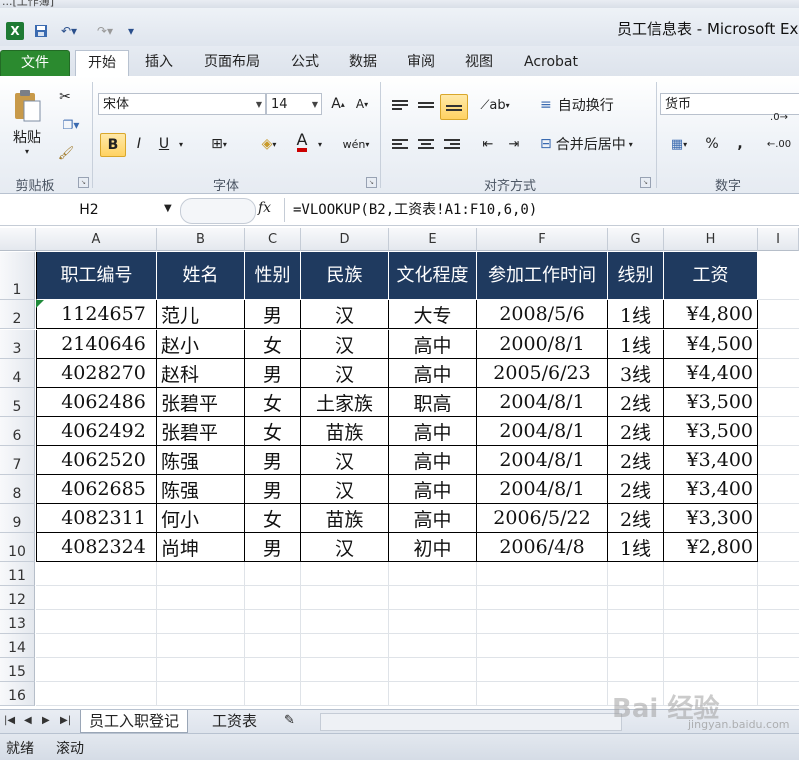  What do you see at coordinates (426, 144) in the screenshot?
I see `align-center-icon` at bounding box center [426, 144].